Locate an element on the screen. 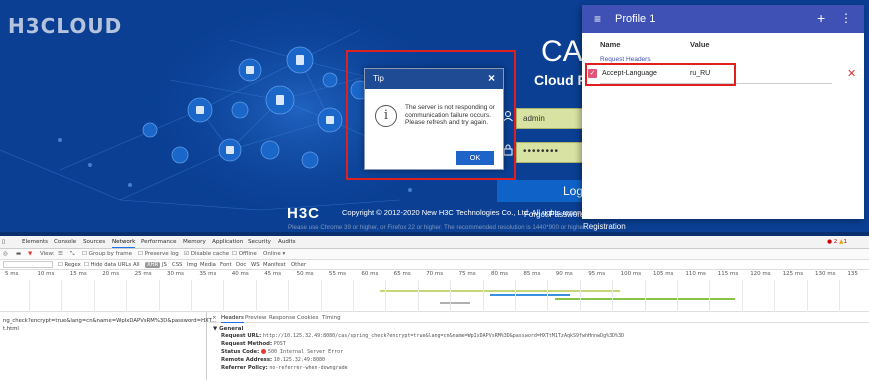 The height and width of the screenshot is (381, 869). timeline-tick-label: 40 ms is located at coordinates (240, 274).